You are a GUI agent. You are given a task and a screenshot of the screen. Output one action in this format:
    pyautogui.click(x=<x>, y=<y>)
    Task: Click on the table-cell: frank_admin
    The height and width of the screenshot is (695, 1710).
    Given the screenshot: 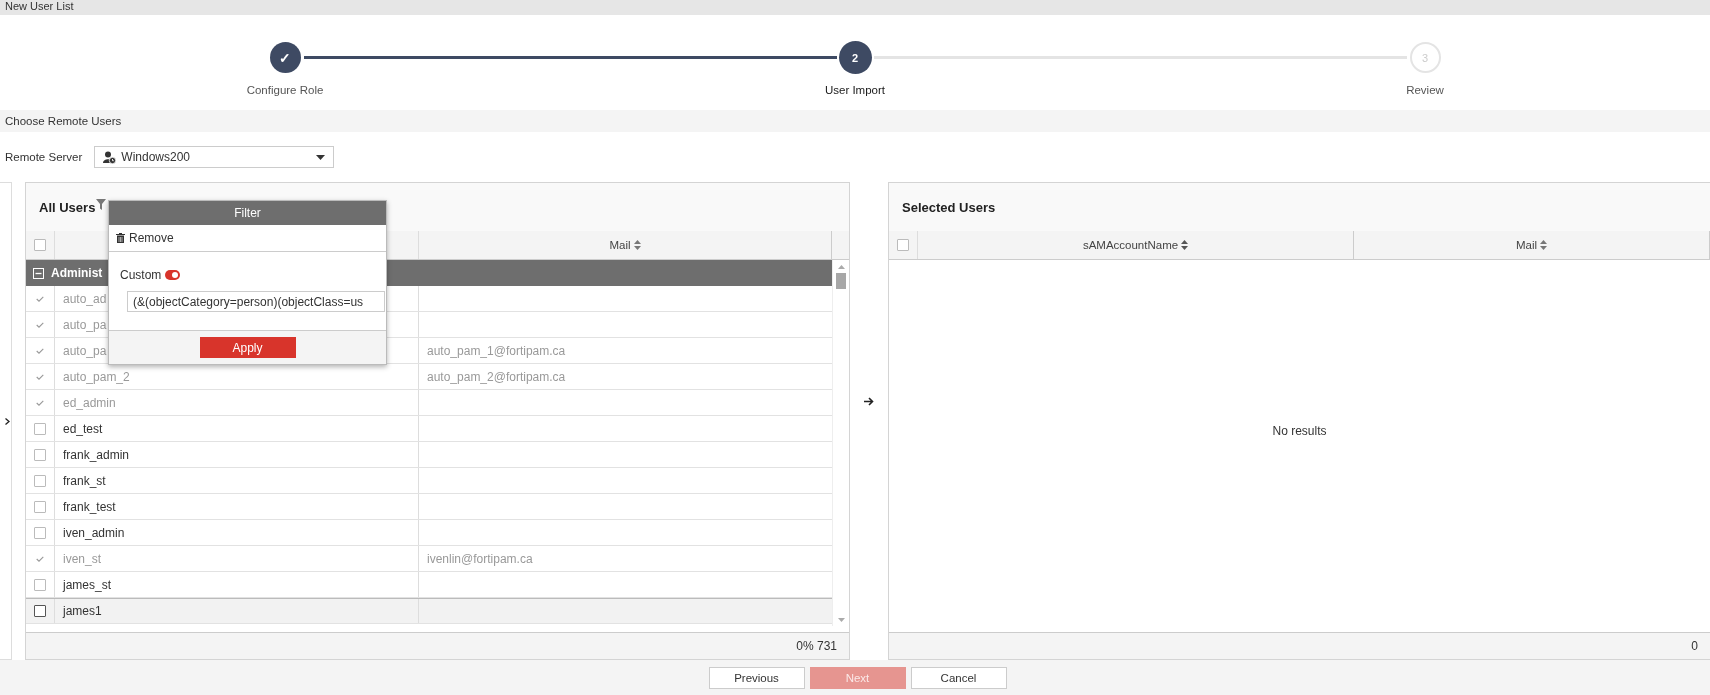 What is the action you would take?
    pyautogui.click(x=96, y=454)
    